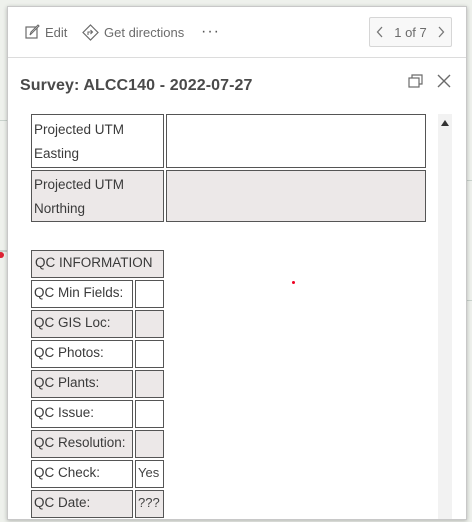 This screenshot has width=472, height=522. What do you see at coordinates (293, 282) in the screenshot?
I see `cursor-dot` at bounding box center [293, 282].